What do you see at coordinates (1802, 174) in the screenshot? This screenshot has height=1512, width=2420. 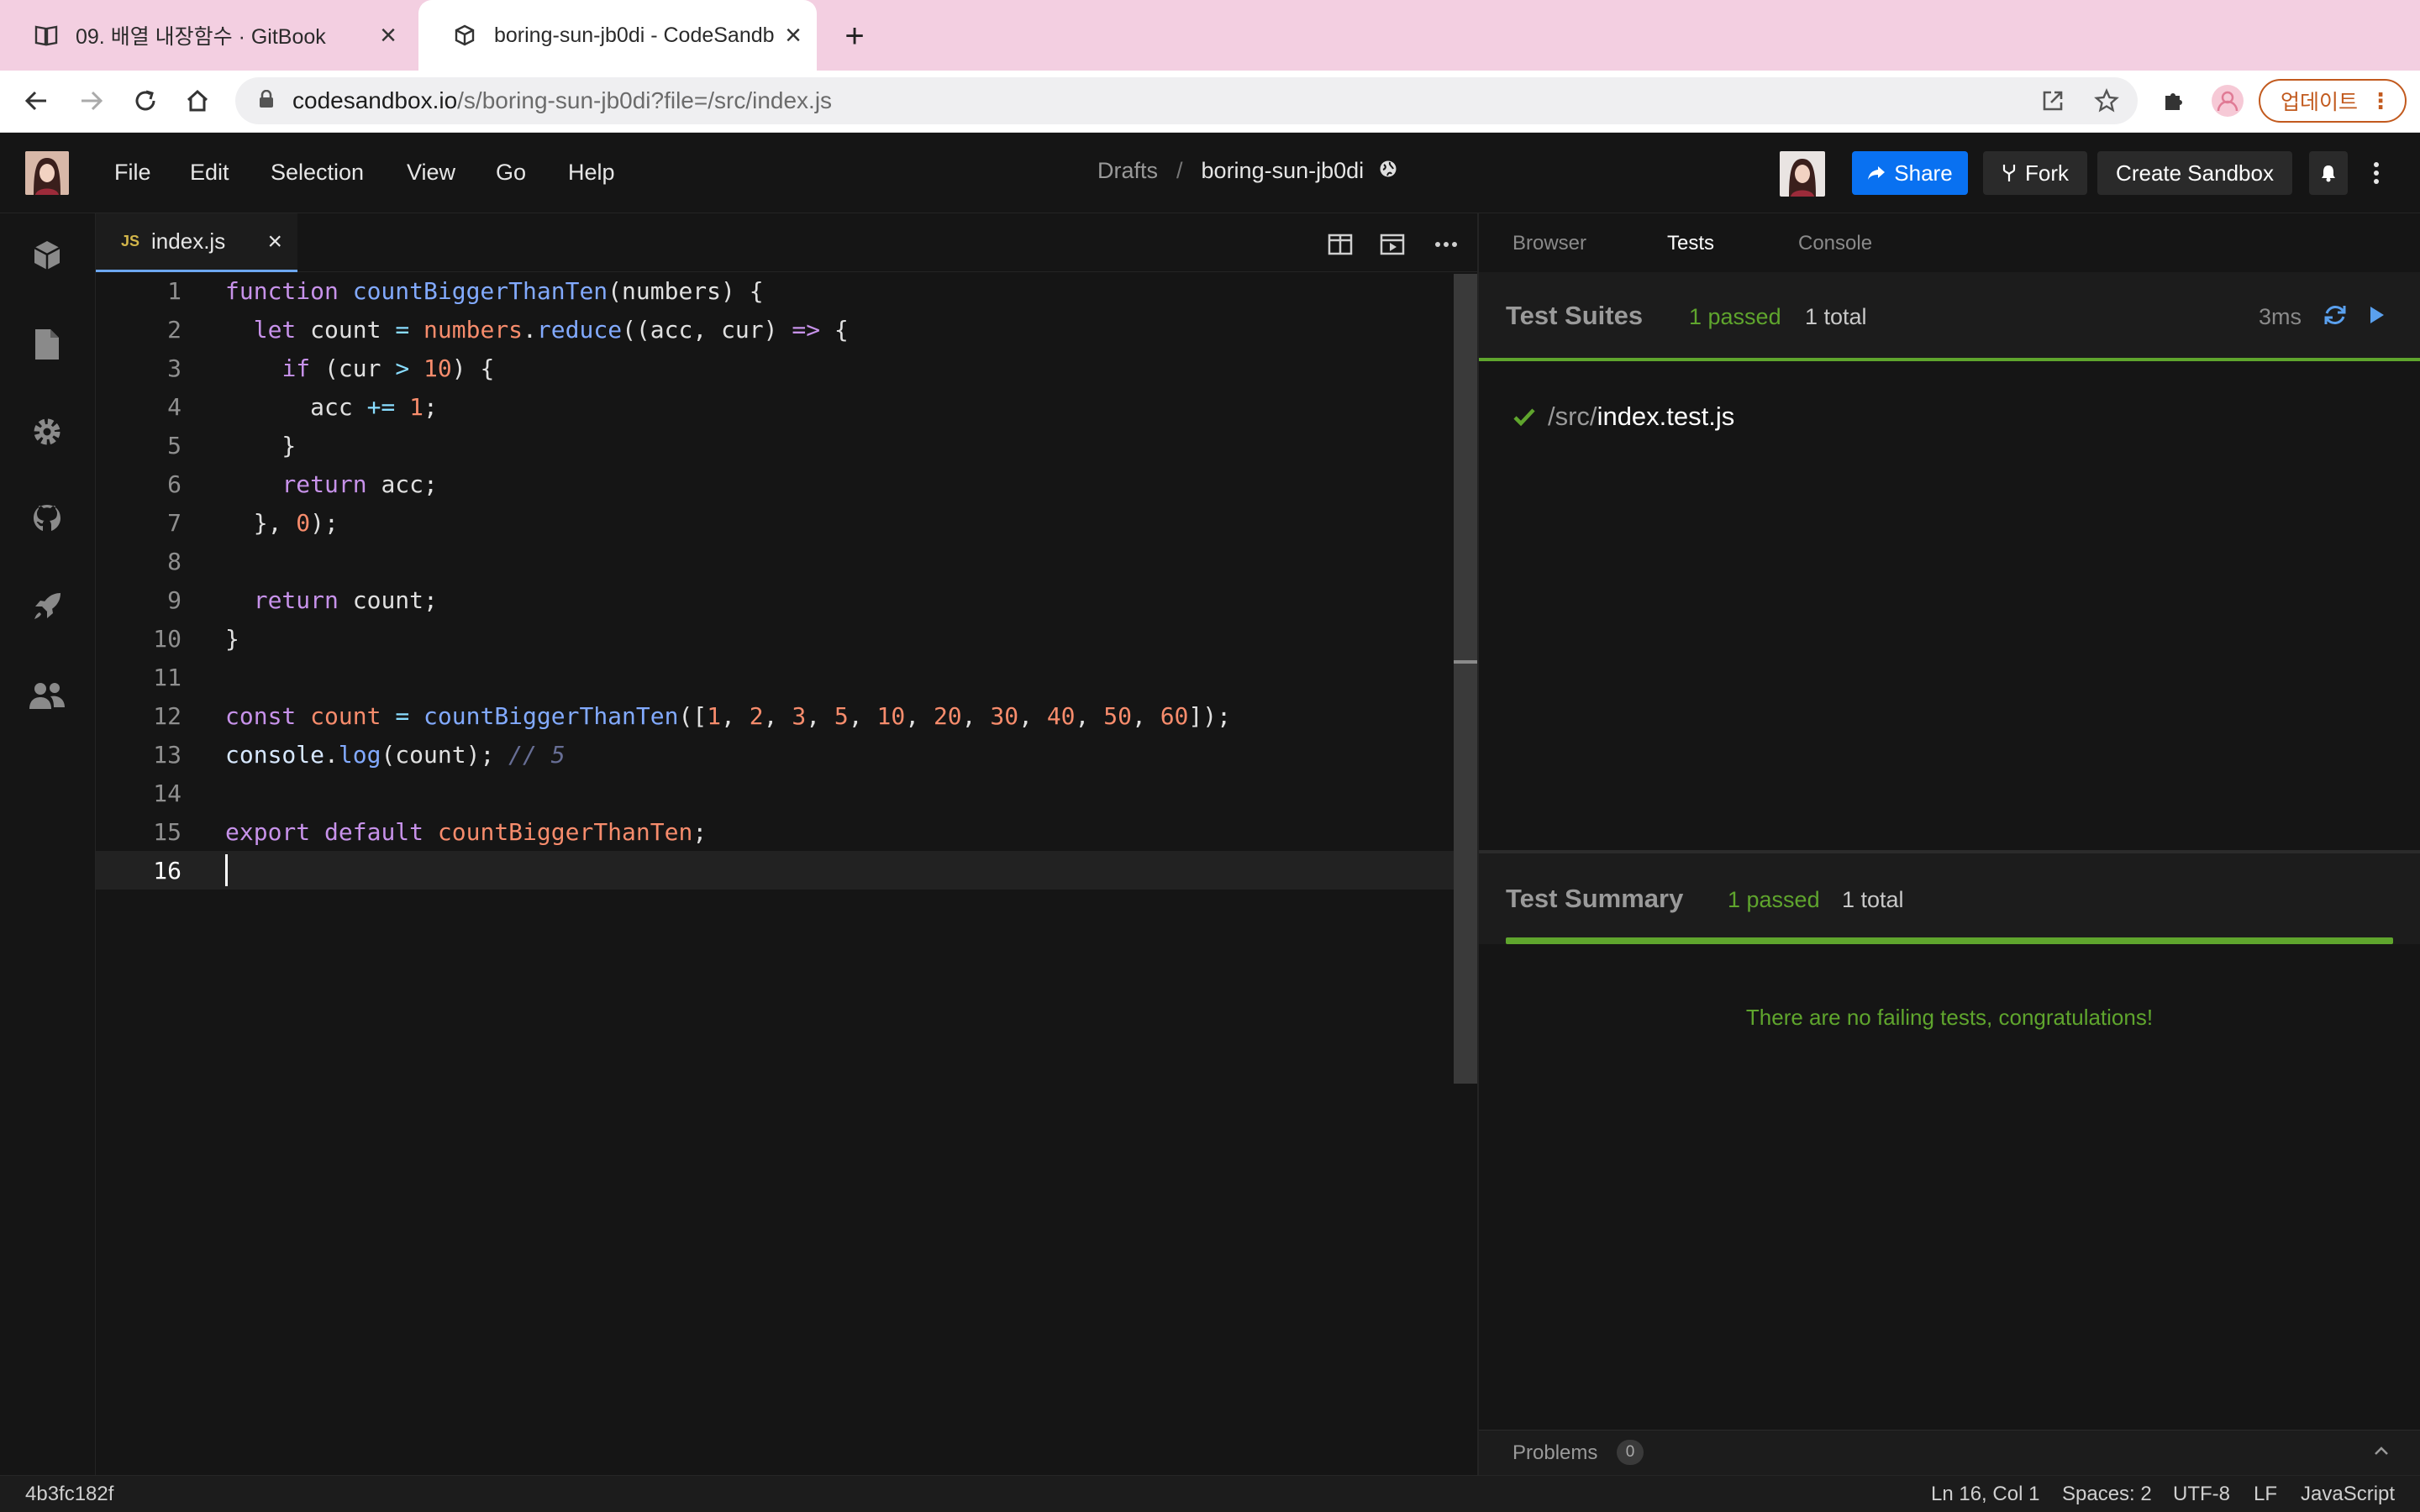 I see `collaborator-avatar` at bounding box center [1802, 174].